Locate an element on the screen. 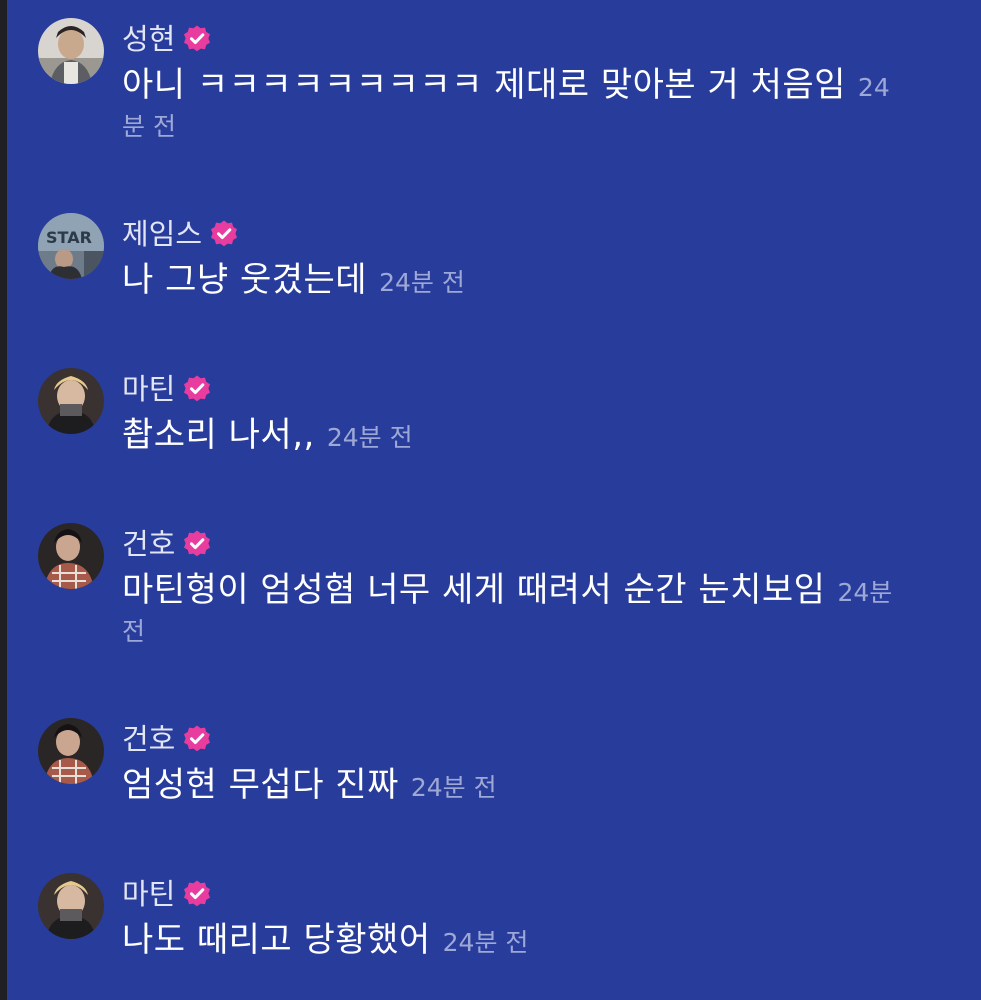 The width and height of the screenshot is (981, 1000). comment-item: 마틴 나도 때리고 당황했어 24분 전 is located at coordinates (490, 928).